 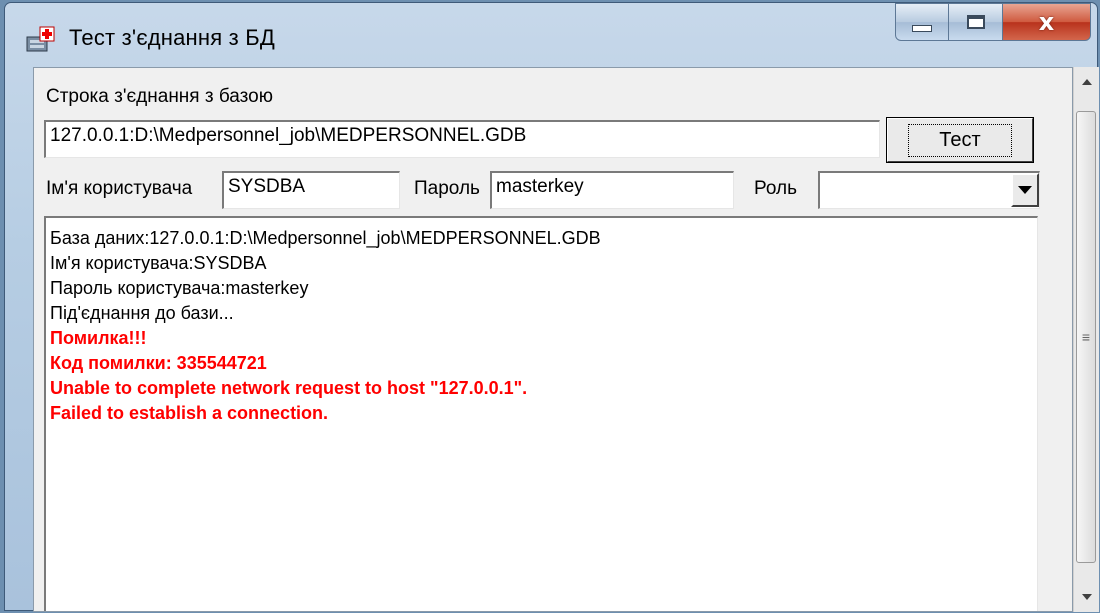 What do you see at coordinates (551, 39) in the screenshot?
I see `title-bar: Тест з'єднання з БД x` at bounding box center [551, 39].